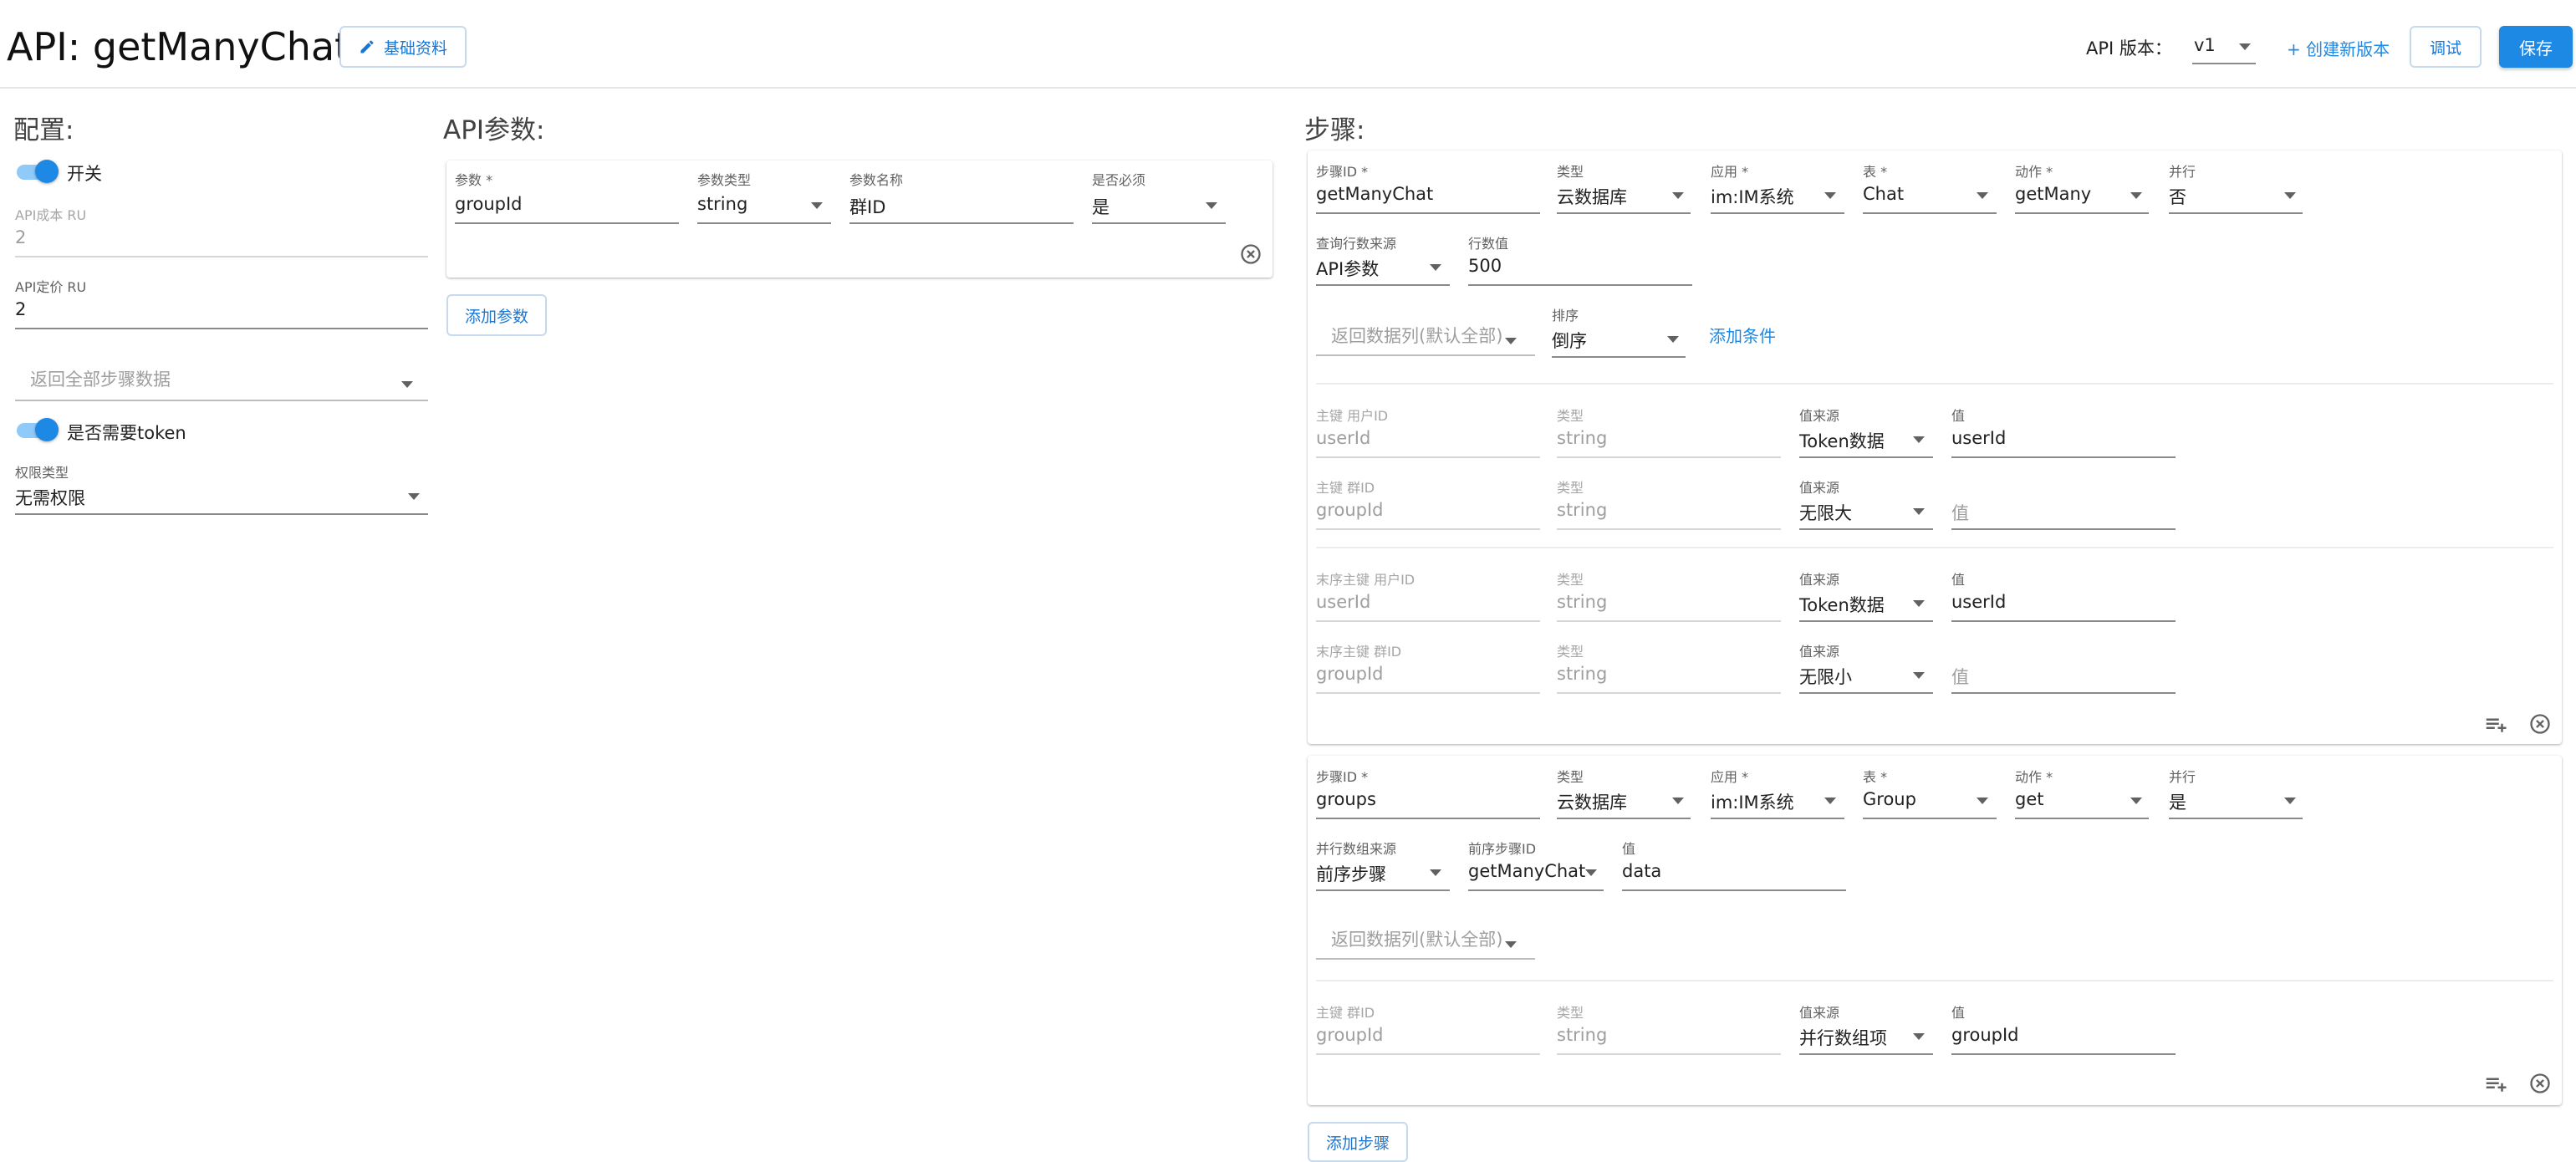 The height and width of the screenshot is (1162, 2576). What do you see at coordinates (2205, 45) in the screenshot?
I see `api-version-select: v1` at bounding box center [2205, 45].